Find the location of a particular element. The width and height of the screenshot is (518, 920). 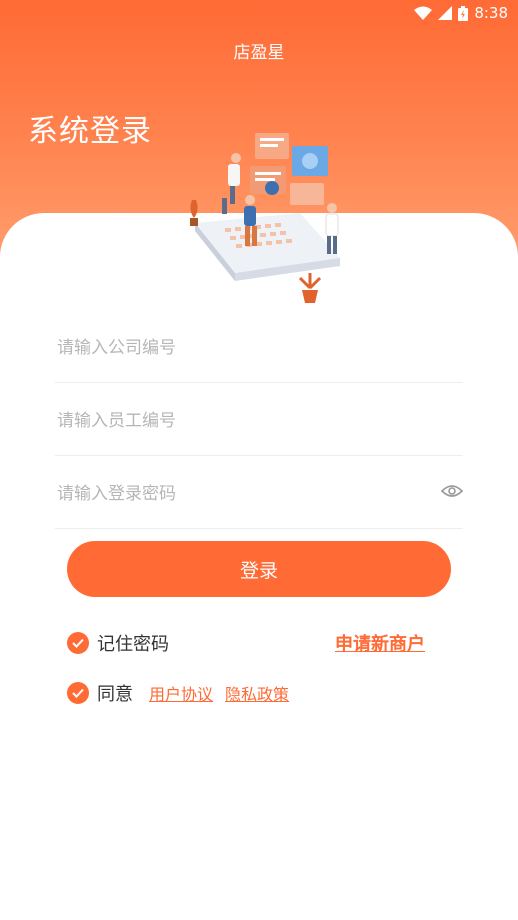

battery-icon is located at coordinates (463, 13).